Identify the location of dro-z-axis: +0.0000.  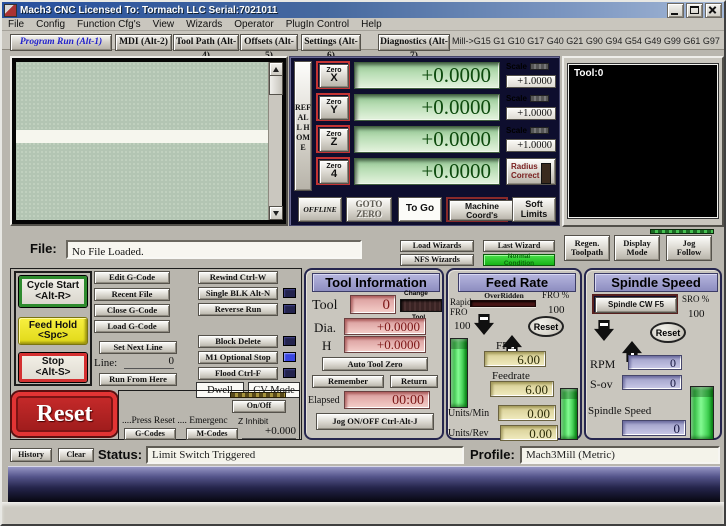
(427, 139).